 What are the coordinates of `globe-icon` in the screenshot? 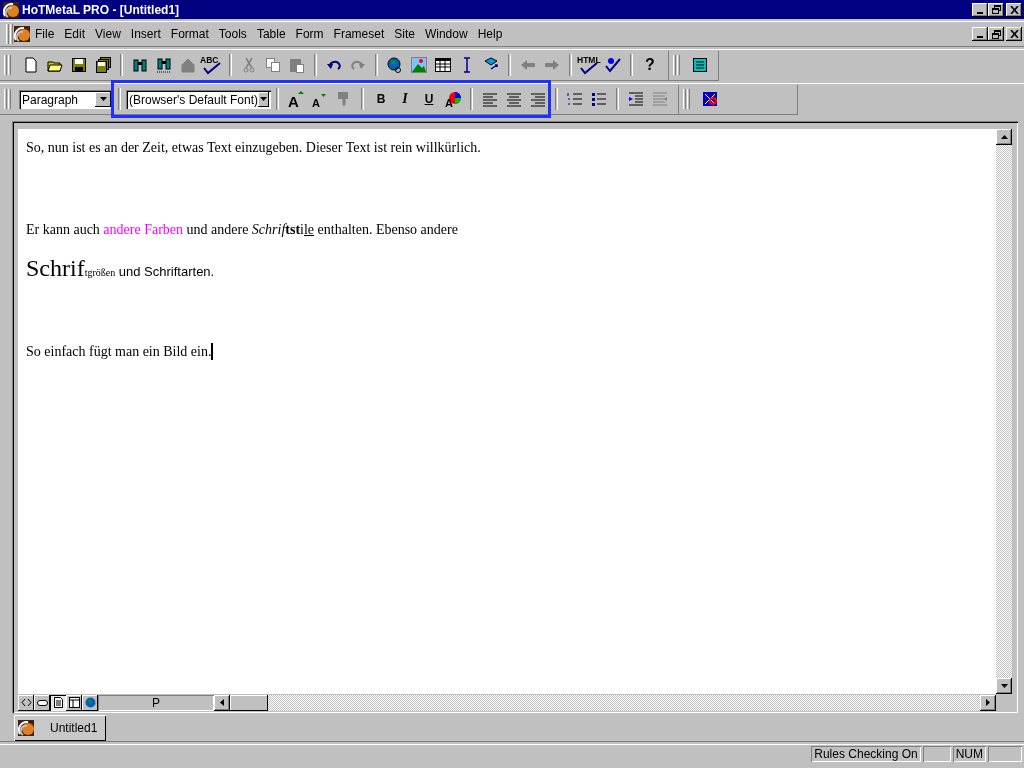 It's located at (395, 65).